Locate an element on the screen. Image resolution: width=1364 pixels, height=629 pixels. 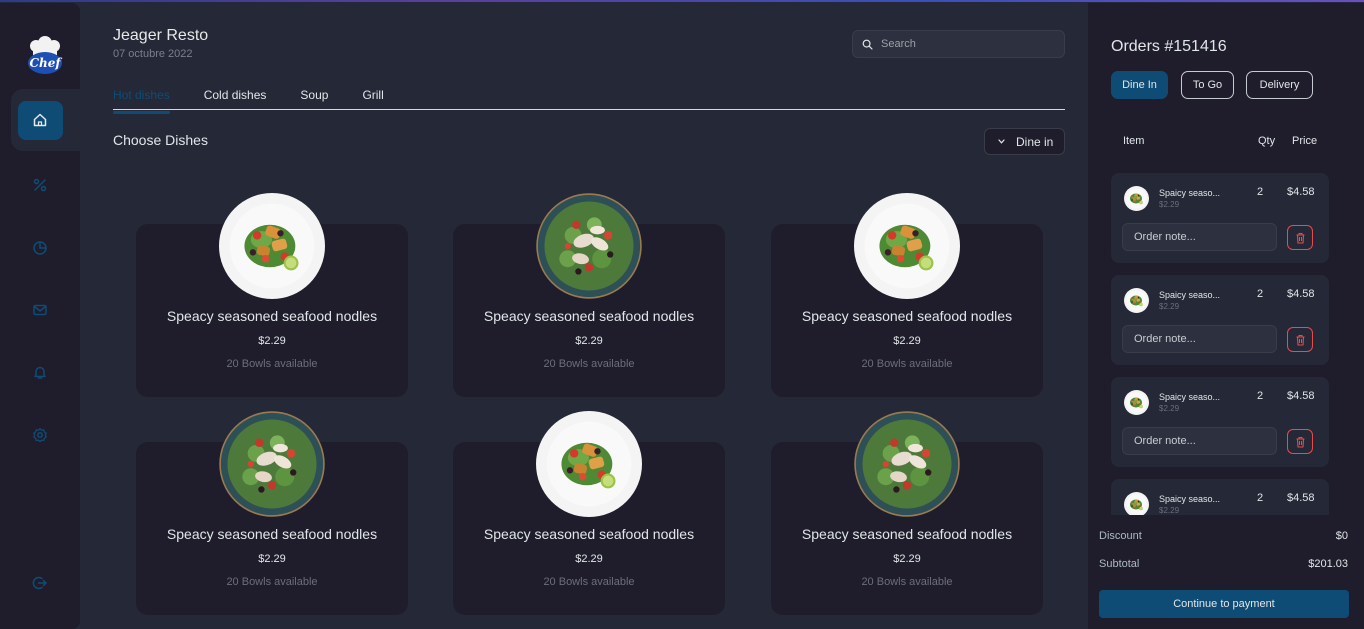
pie-chart-icon is located at coordinates (40, 248).